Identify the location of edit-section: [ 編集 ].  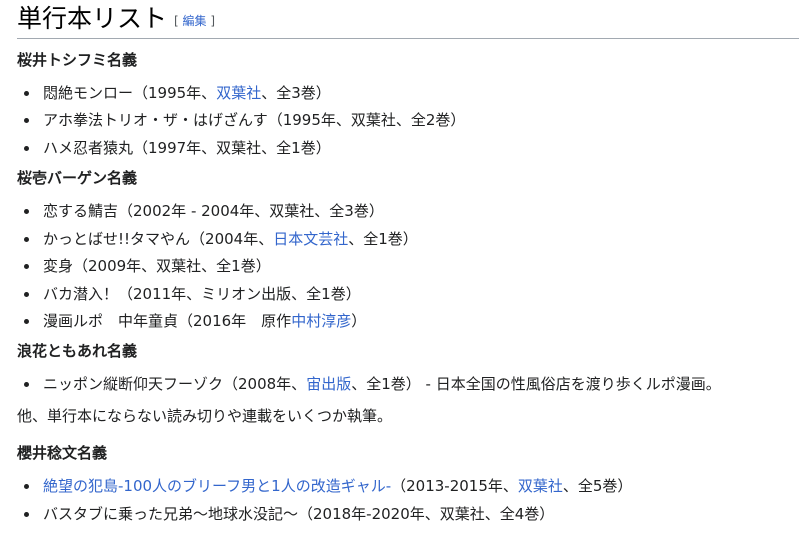
(195, 21).